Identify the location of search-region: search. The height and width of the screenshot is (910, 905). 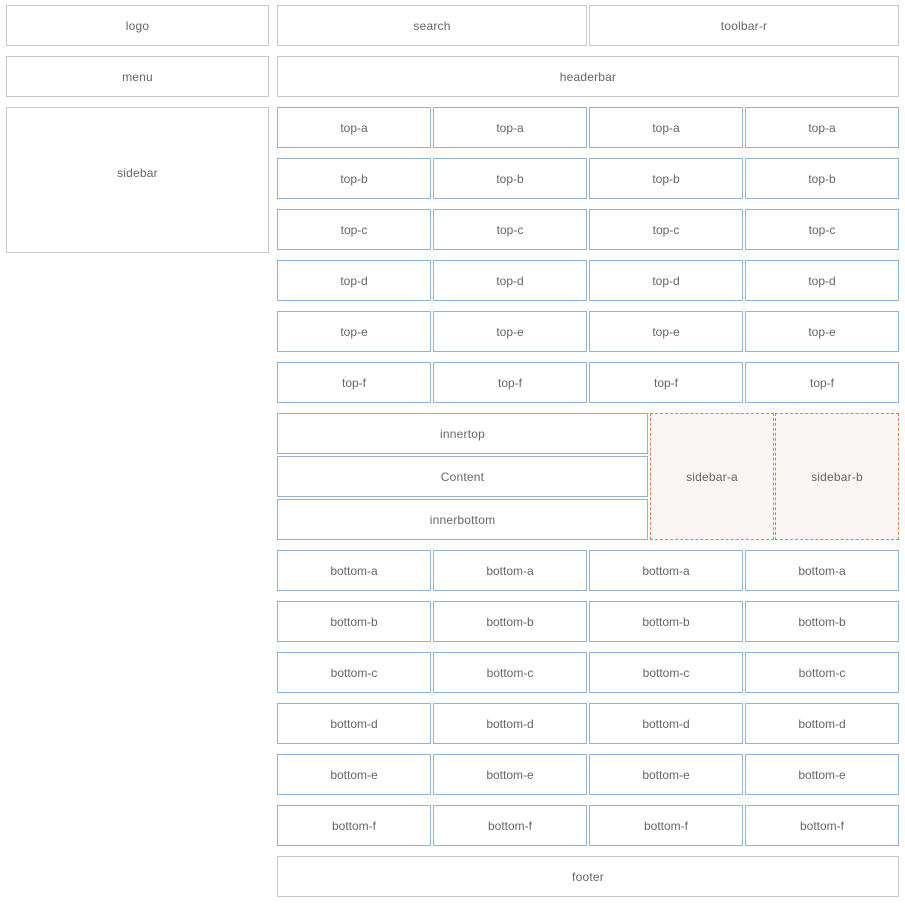
(432, 25).